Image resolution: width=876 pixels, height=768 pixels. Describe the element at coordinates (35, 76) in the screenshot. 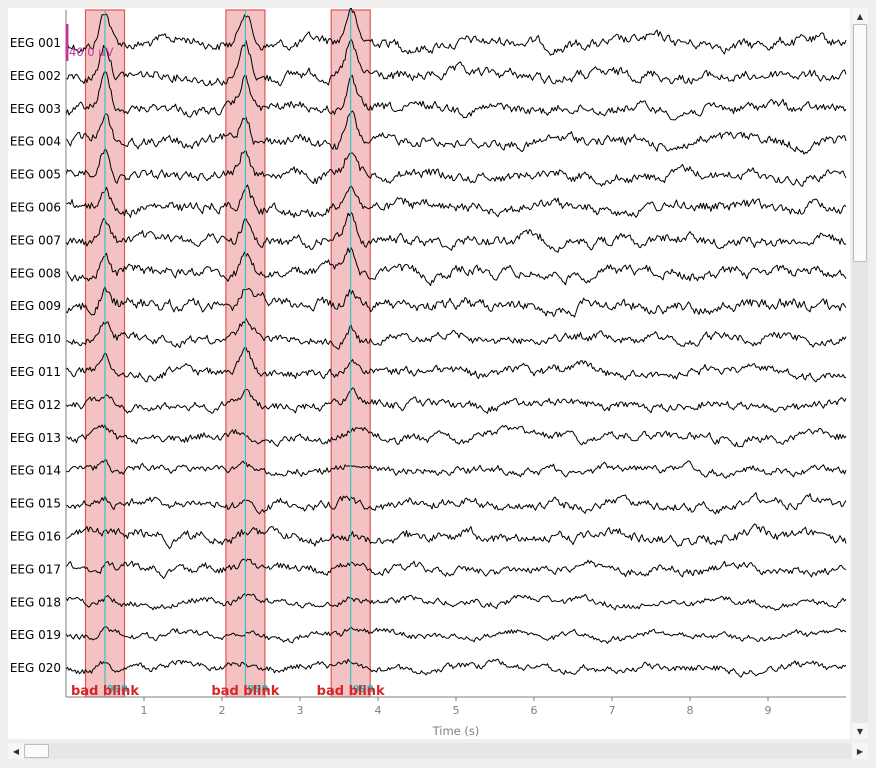

I see `channel-label: EEG 002` at that location.